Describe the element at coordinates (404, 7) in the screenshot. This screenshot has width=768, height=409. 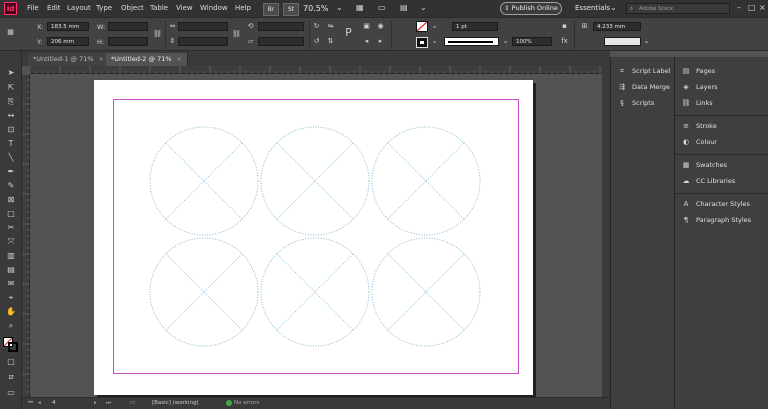
I see `arrange-documents-icon: ▤` at that location.